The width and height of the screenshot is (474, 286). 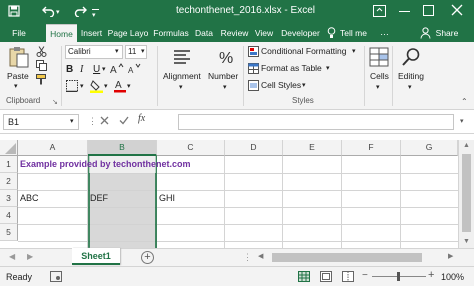 What do you see at coordinates (141, 118) in the screenshot?
I see `insert-function-button: fx` at bounding box center [141, 118].